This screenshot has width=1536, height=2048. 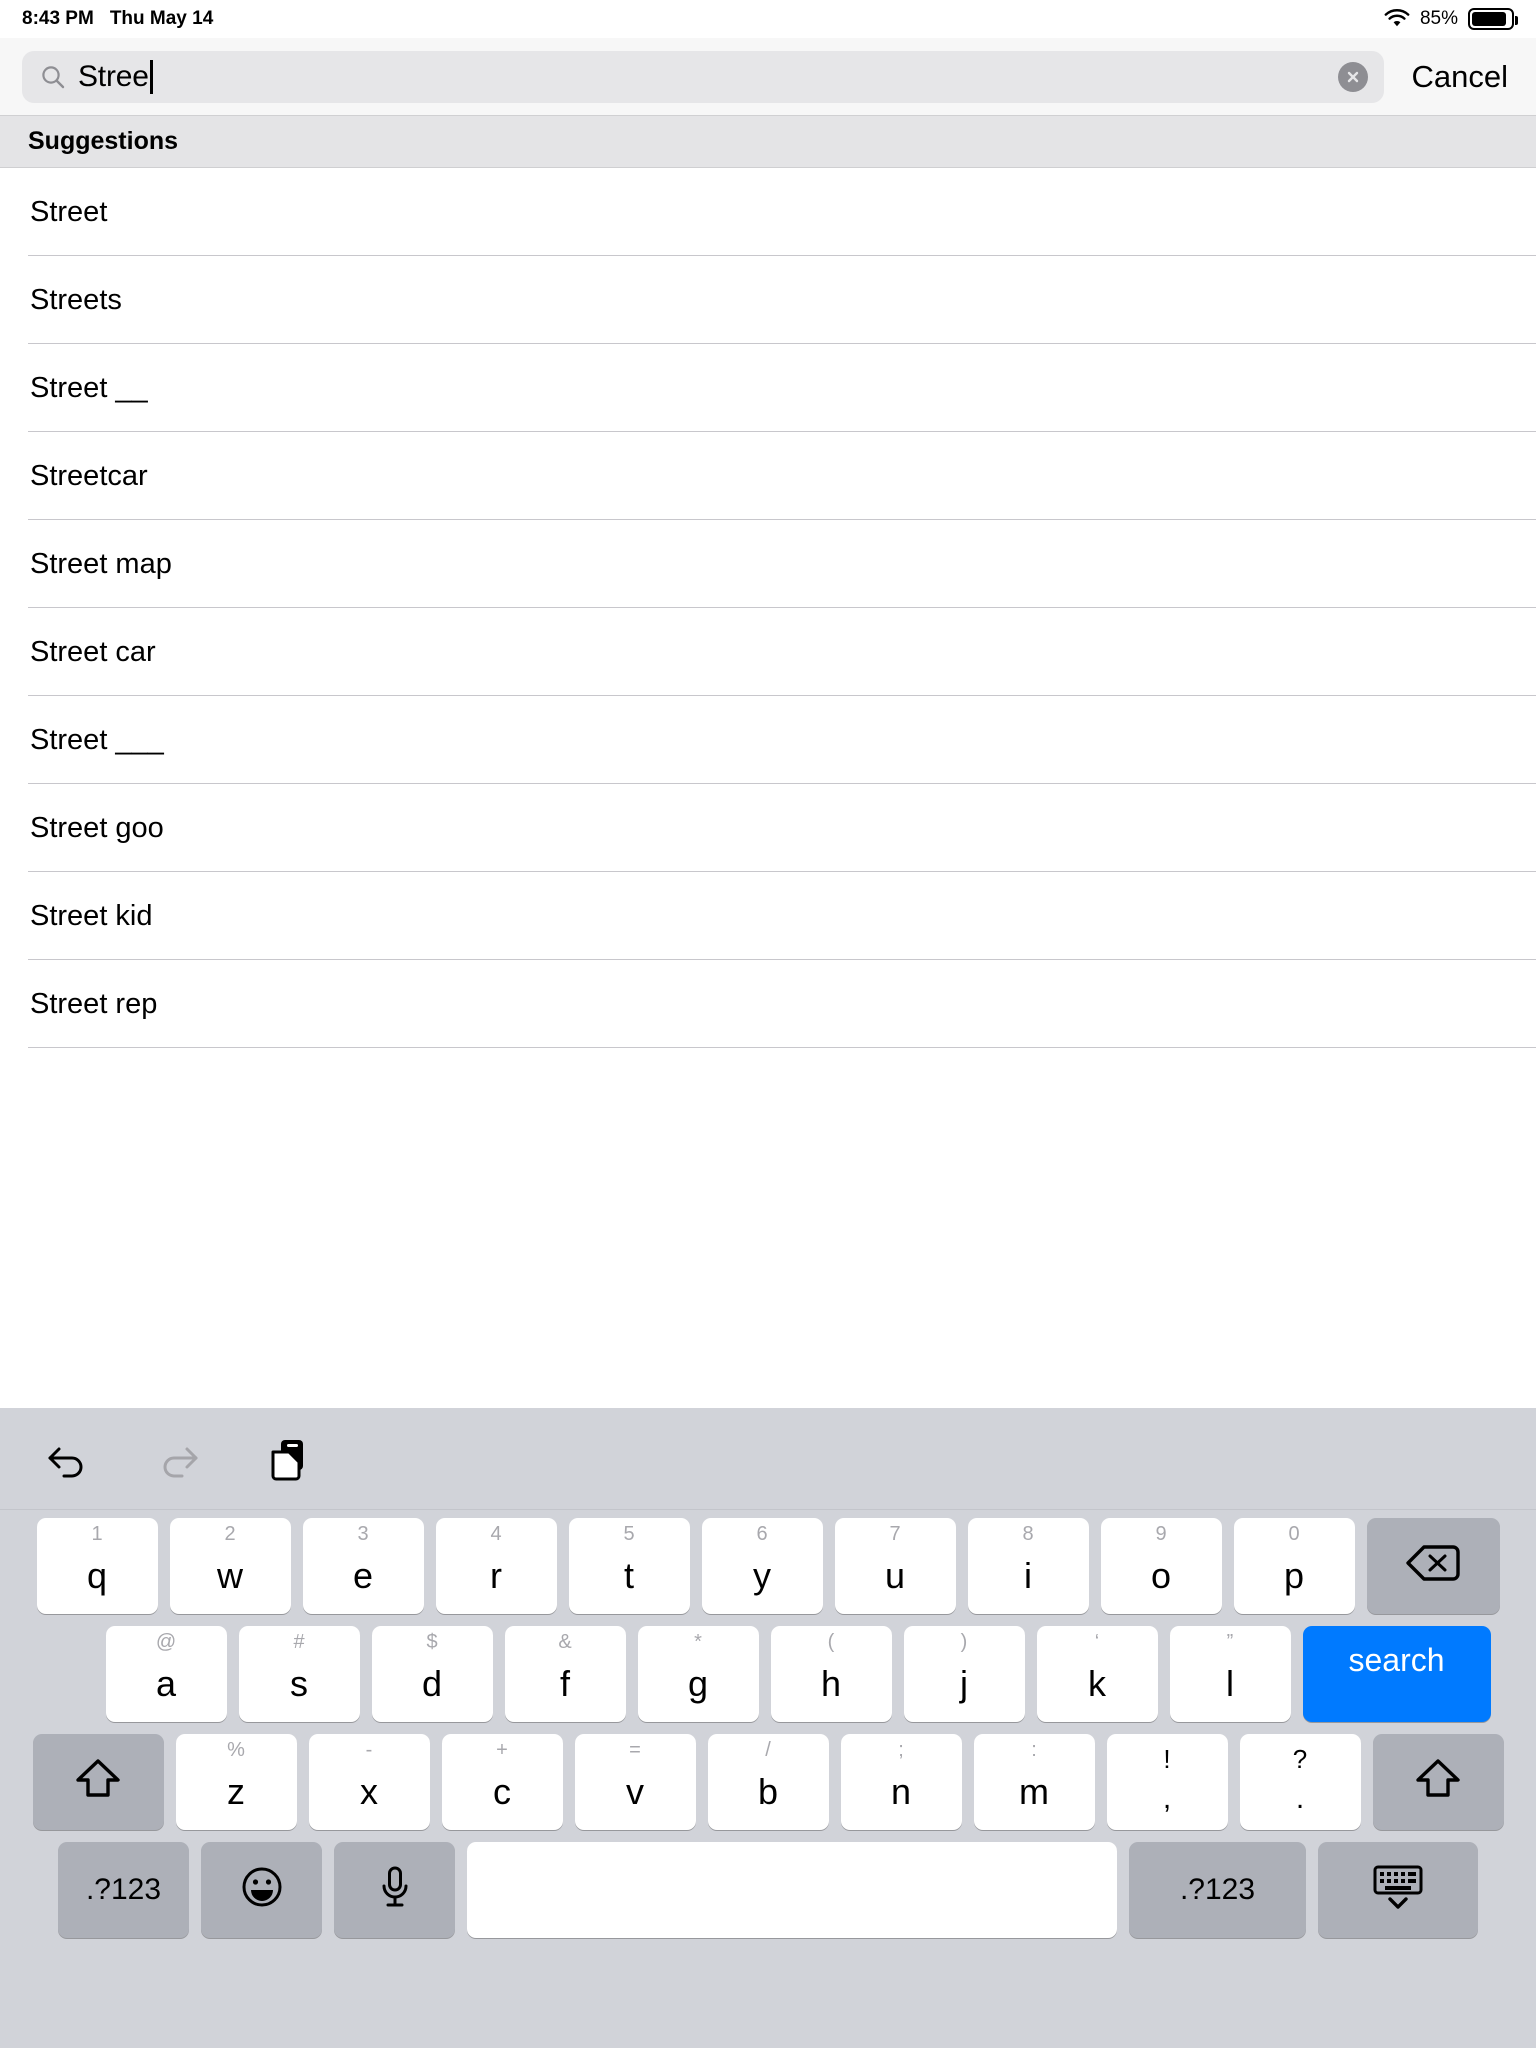 What do you see at coordinates (895, 1575) in the screenshot?
I see `key-main-label: u` at bounding box center [895, 1575].